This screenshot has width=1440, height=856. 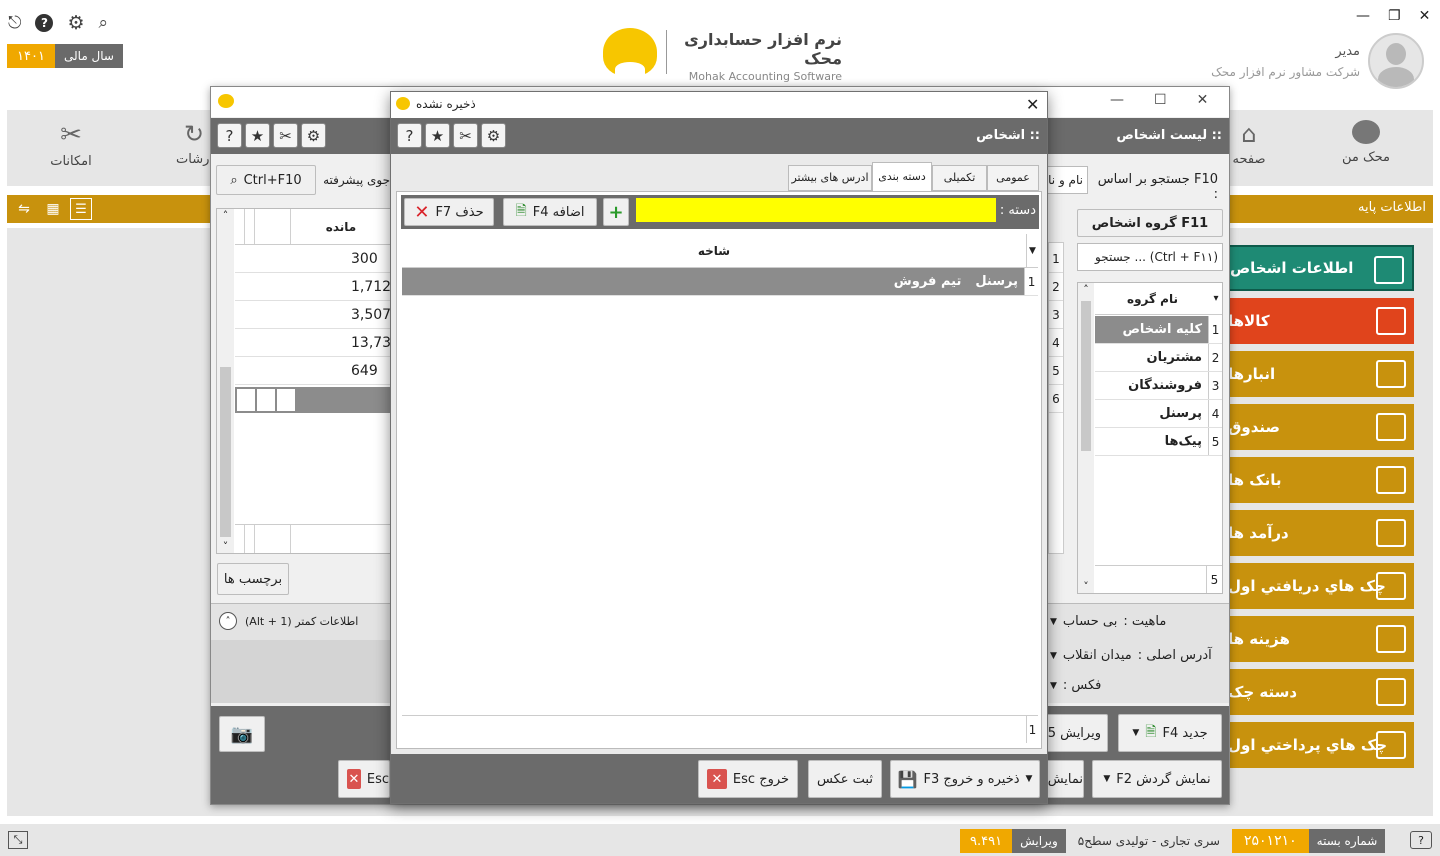 What do you see at coordinates (81, 209) in the screenshot?
I see `list-view-icon: ☰` at bounding box center [81, 209].